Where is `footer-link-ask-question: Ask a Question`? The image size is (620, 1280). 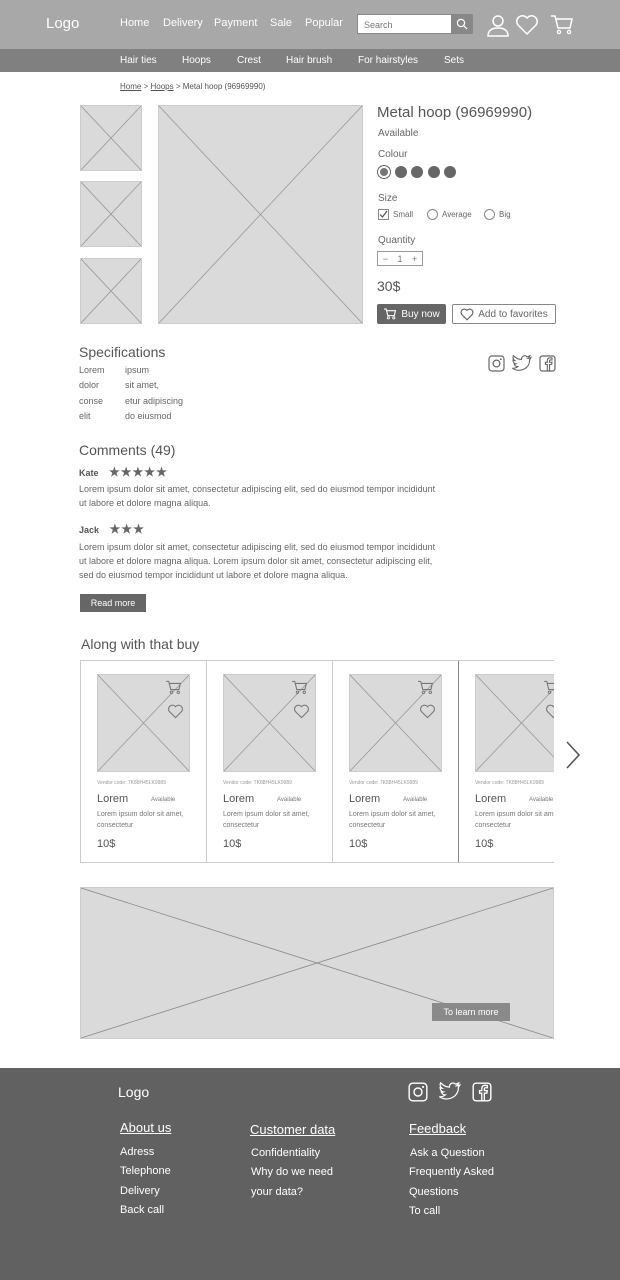
footer-link-ask-question: Ask a Question is located at coordinates (447, 1153).